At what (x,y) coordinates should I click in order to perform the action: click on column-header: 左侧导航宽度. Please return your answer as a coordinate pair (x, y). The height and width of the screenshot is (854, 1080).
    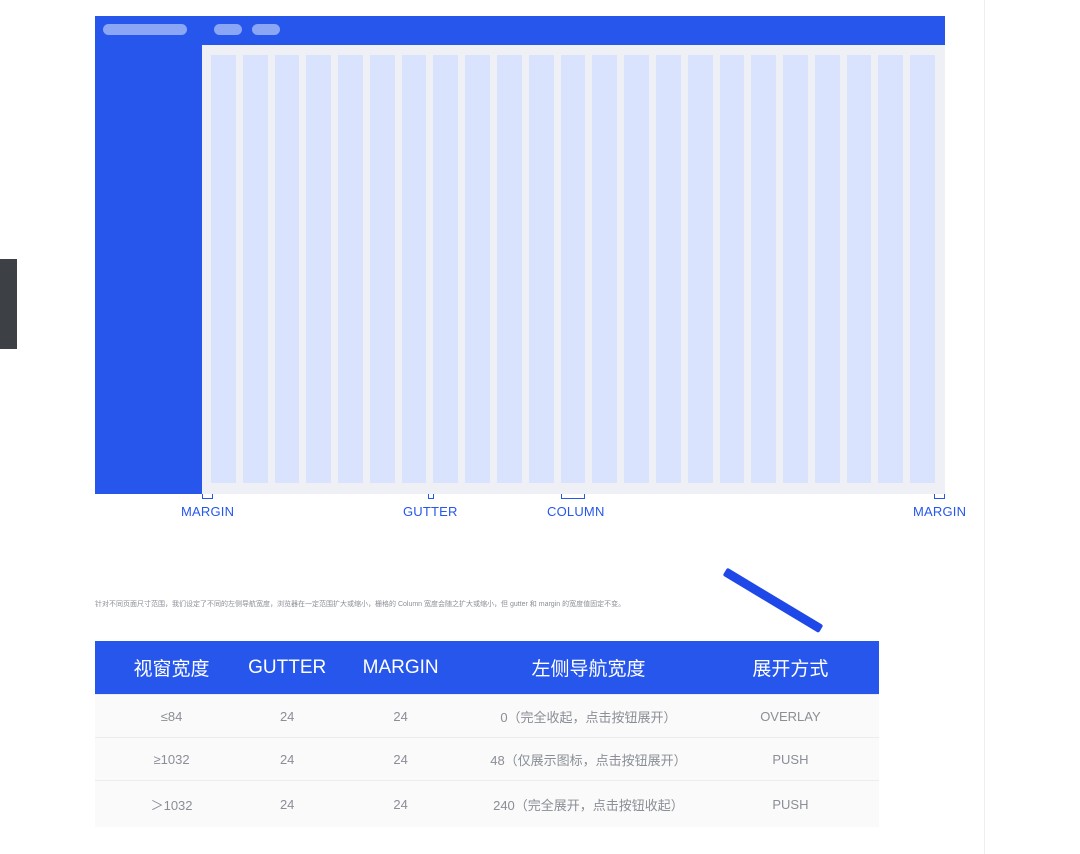
    Looking at the image, I should click on (588, 668).